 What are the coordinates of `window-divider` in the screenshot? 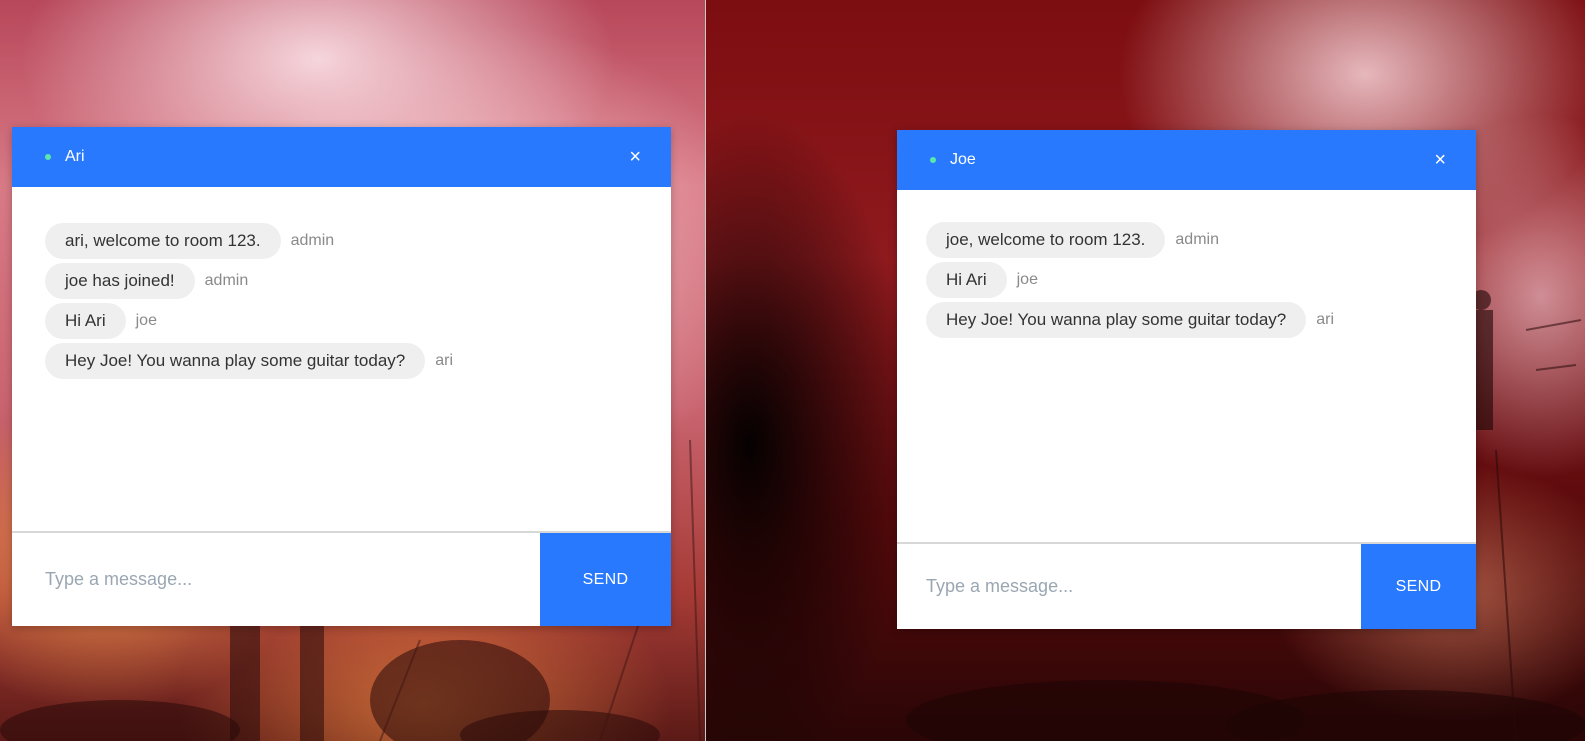 It's located at (705, 370).